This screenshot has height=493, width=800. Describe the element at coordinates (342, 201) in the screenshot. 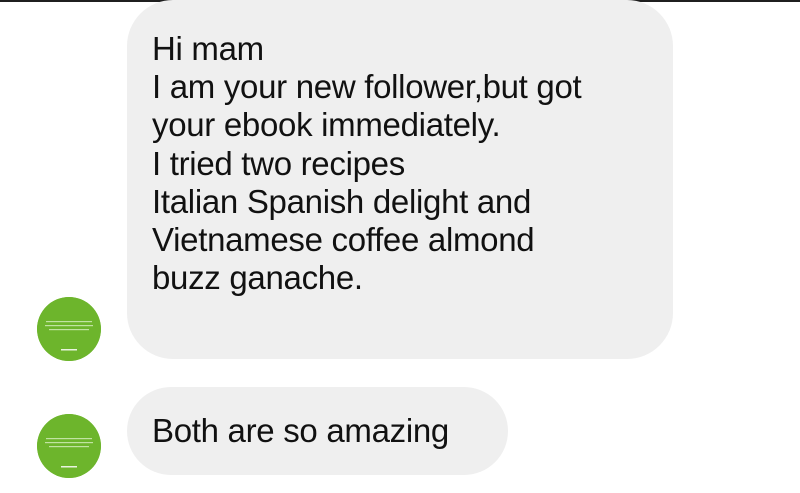

I see `message-line: Italian Spanish delight and` at that location.